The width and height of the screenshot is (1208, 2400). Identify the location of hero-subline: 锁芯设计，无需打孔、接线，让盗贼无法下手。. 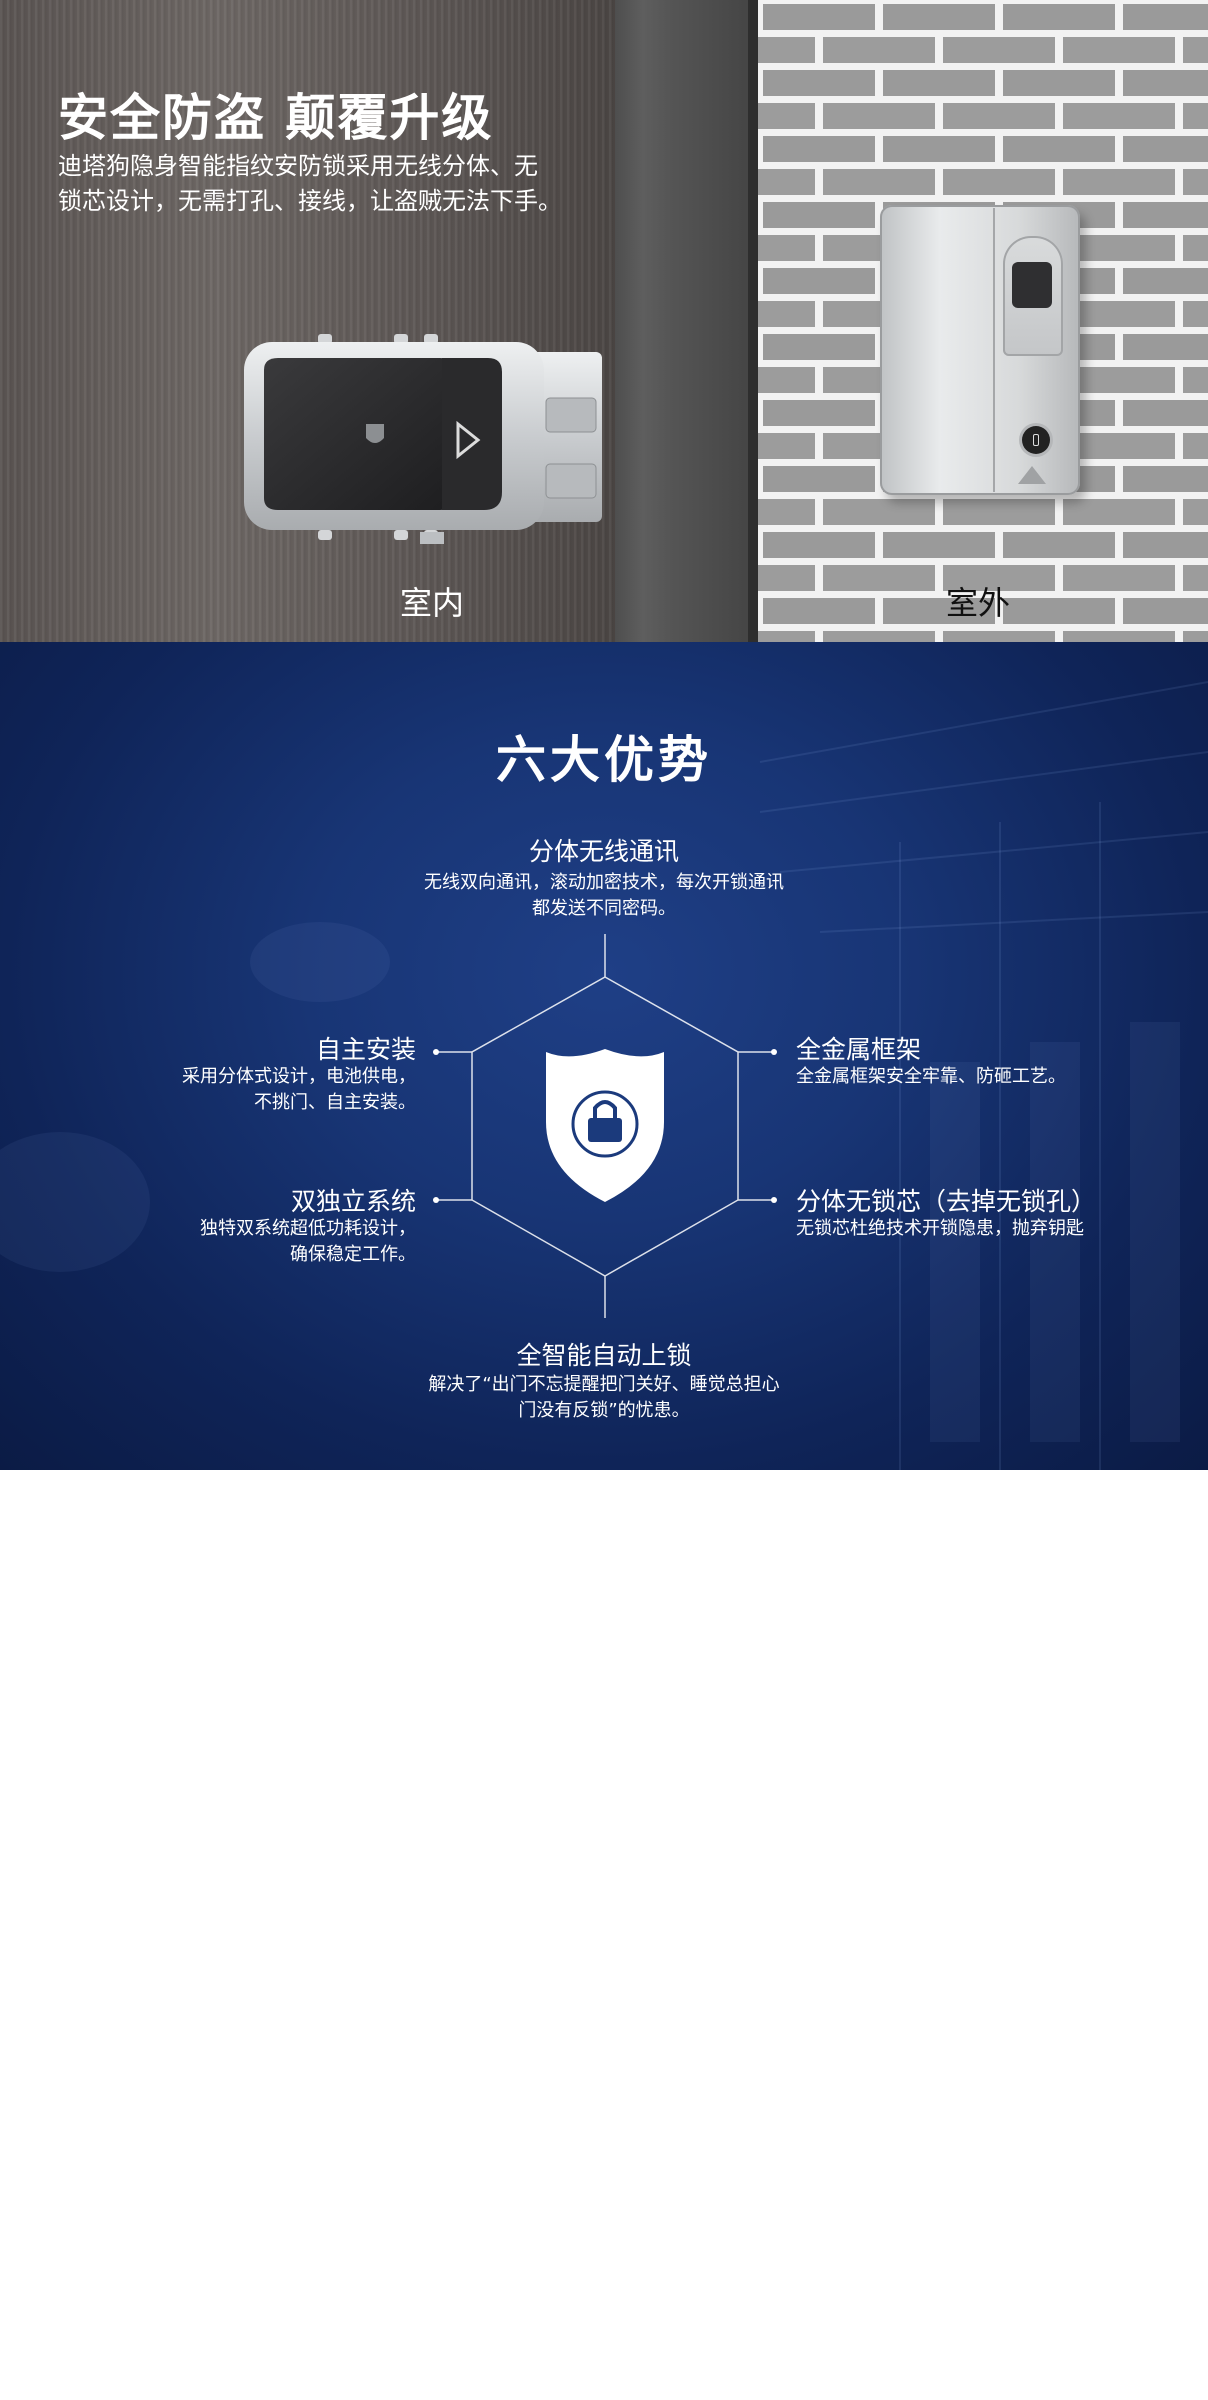
(310, 201).